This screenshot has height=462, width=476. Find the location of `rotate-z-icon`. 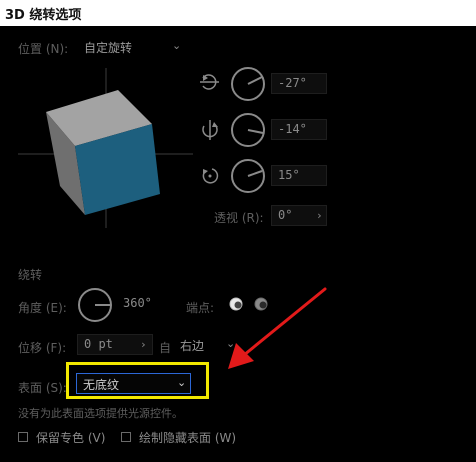

rotate-z-icon is located at coordinates (210, 176).